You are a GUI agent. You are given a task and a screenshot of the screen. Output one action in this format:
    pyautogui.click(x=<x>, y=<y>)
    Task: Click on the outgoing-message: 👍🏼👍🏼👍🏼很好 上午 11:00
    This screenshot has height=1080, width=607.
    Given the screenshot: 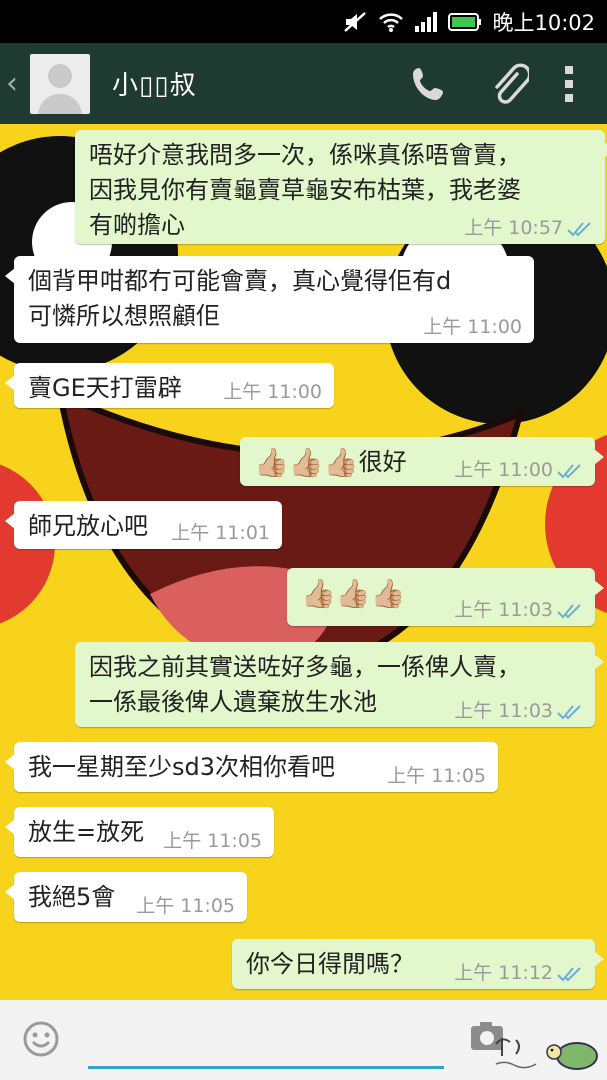 What is the action you would take?
    pyautogui.click(x=422, y=461)
    